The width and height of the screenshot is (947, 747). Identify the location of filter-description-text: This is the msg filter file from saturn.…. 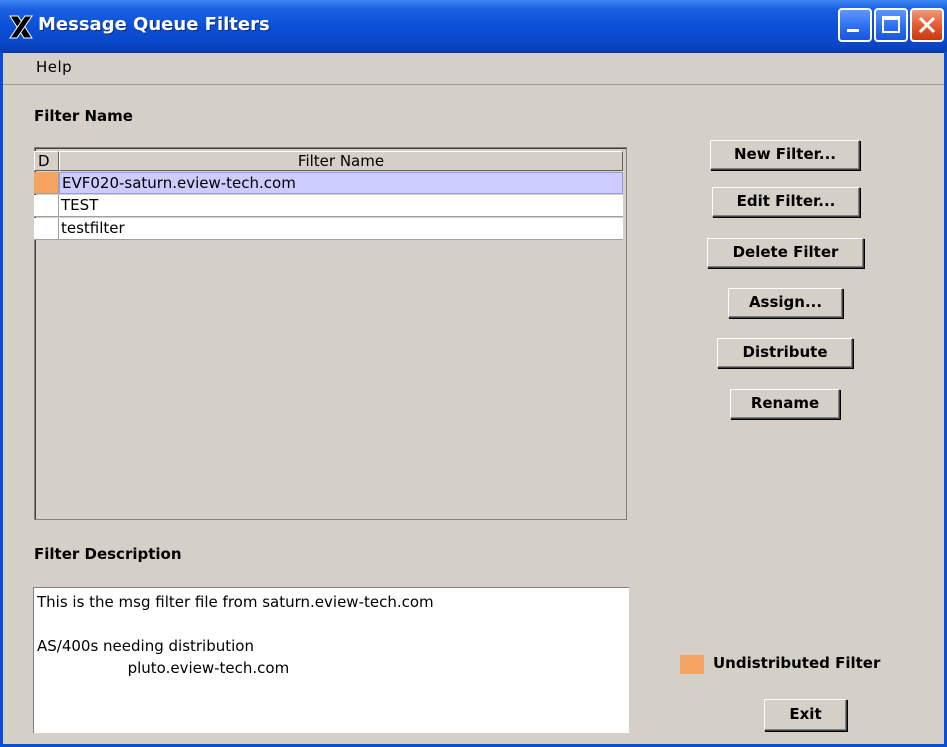
(331, 660).